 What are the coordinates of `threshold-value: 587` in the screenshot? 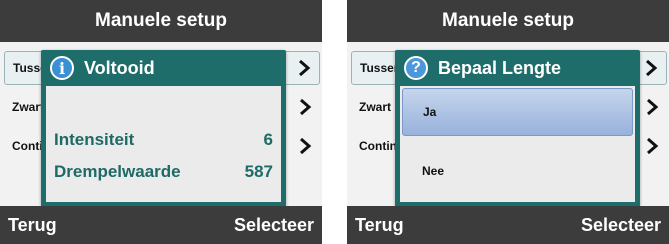 It's located at (258, 171).